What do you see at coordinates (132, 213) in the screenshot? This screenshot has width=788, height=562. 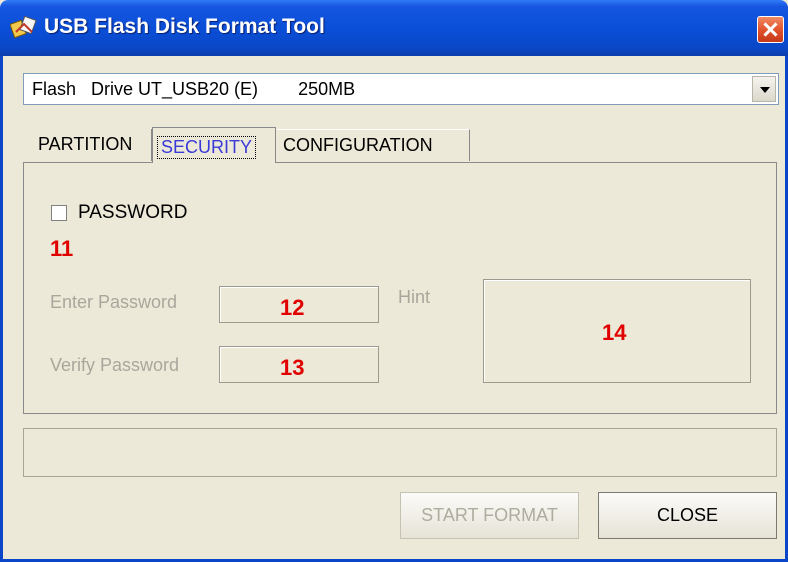 I see `password-label: PASSWORD` at bounding box center [132, 213].